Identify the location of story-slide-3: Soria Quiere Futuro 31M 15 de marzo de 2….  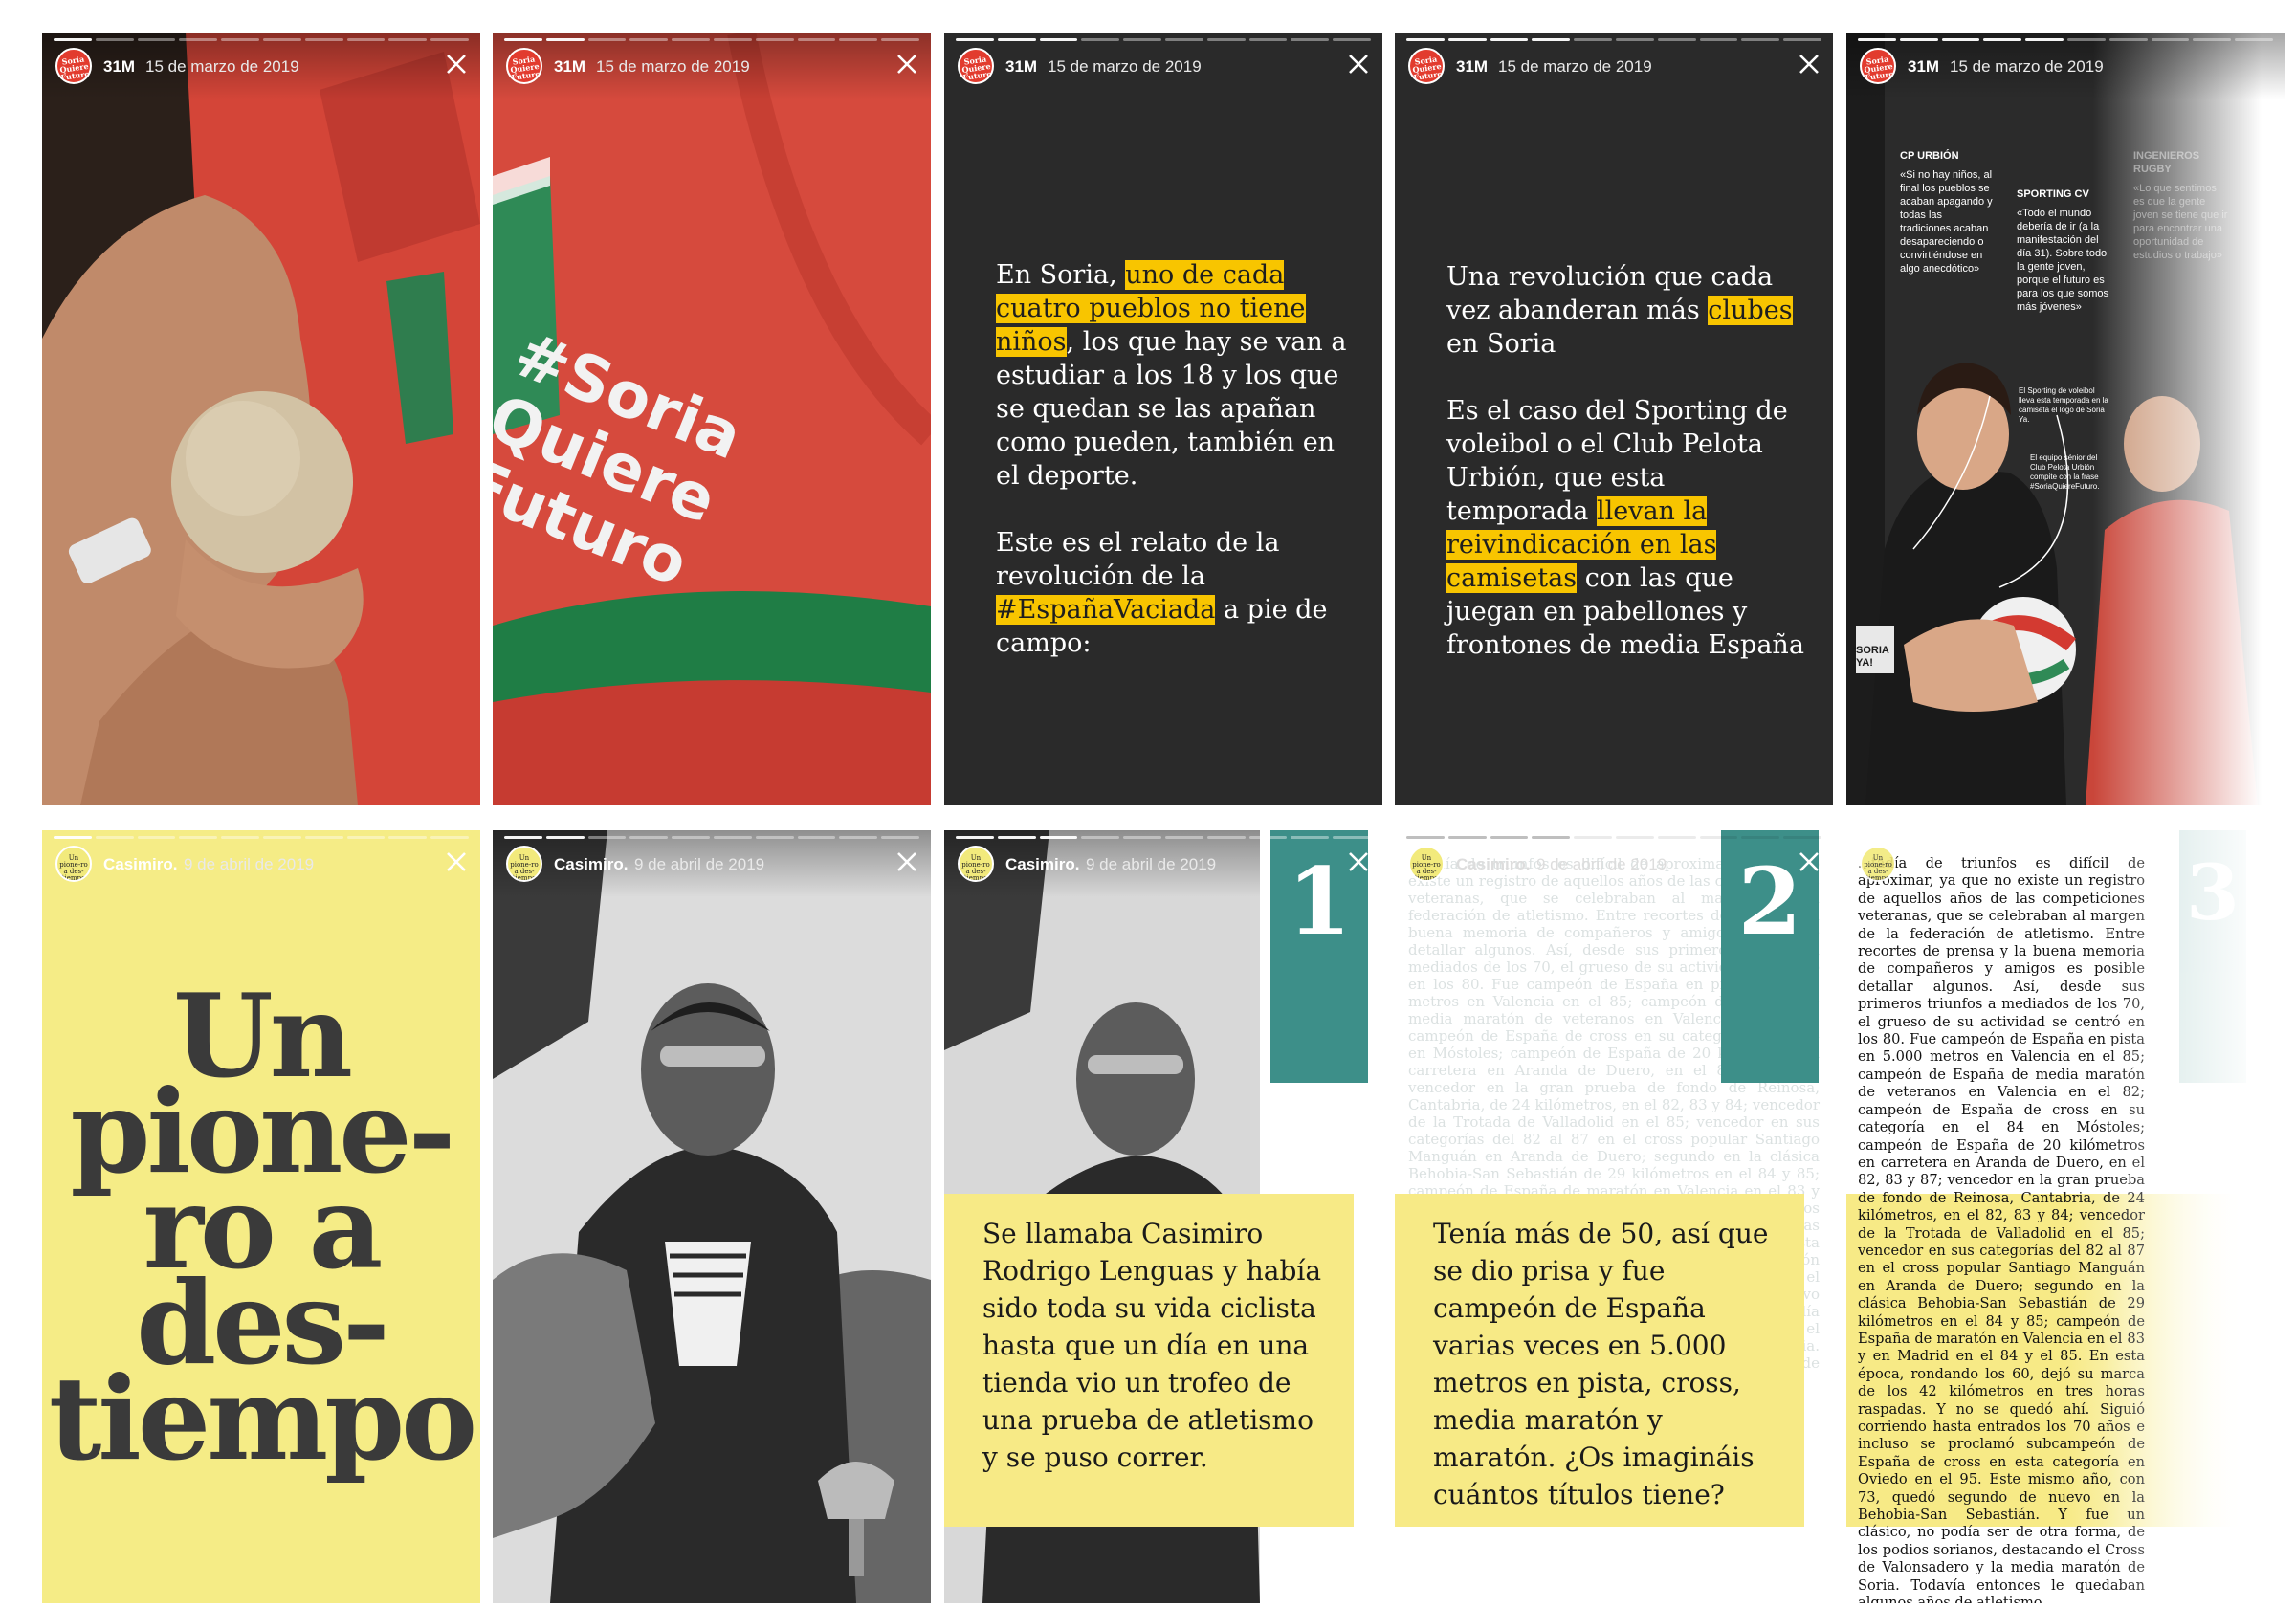
(1163, 419).